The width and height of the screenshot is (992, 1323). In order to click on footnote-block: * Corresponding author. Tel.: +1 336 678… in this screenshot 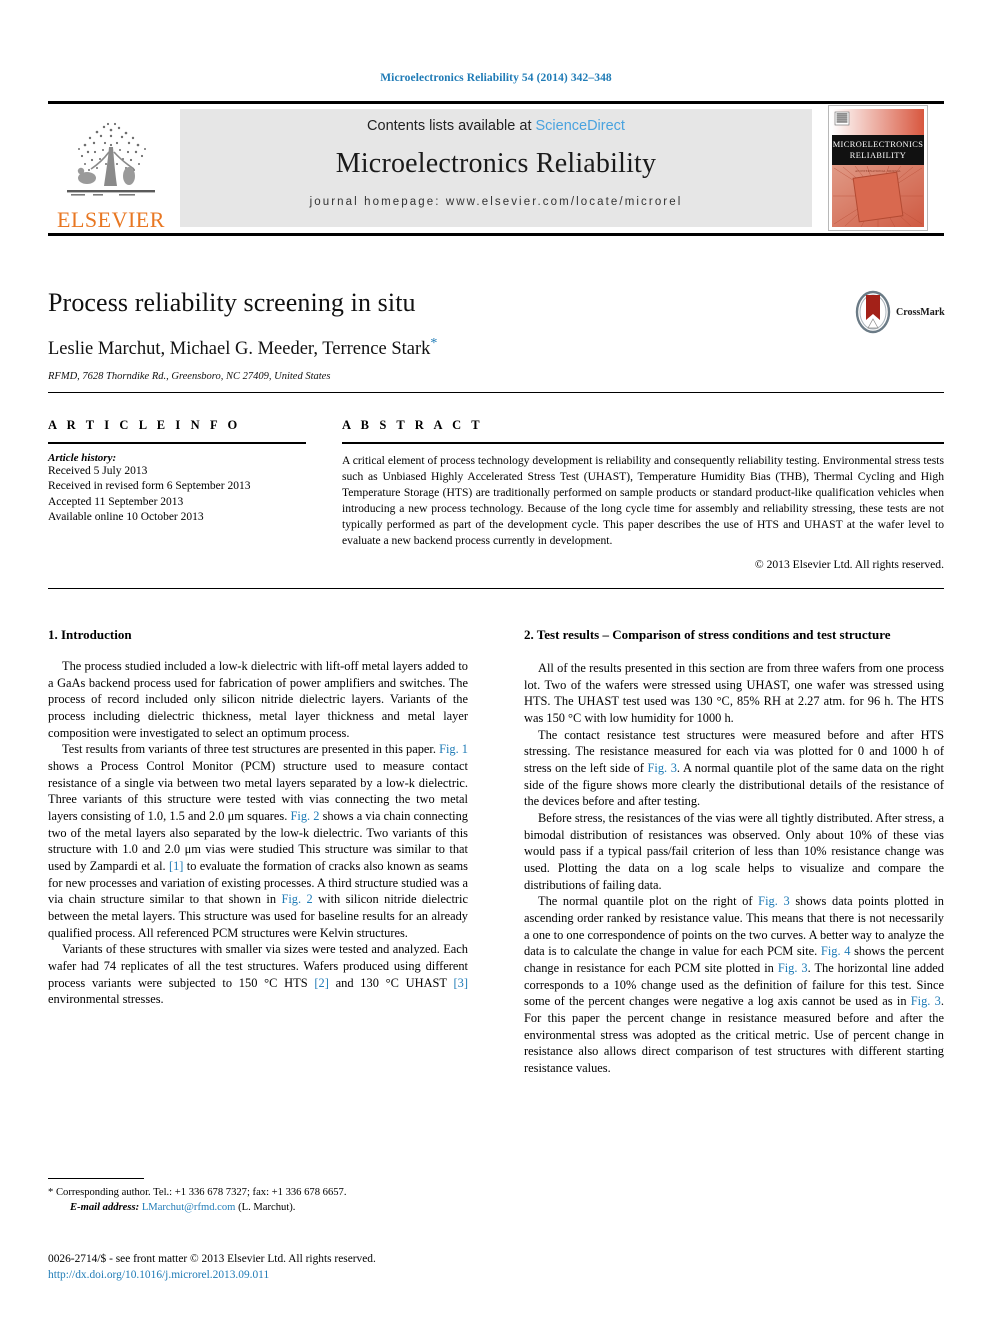, I will do `click(258, 1196)`.